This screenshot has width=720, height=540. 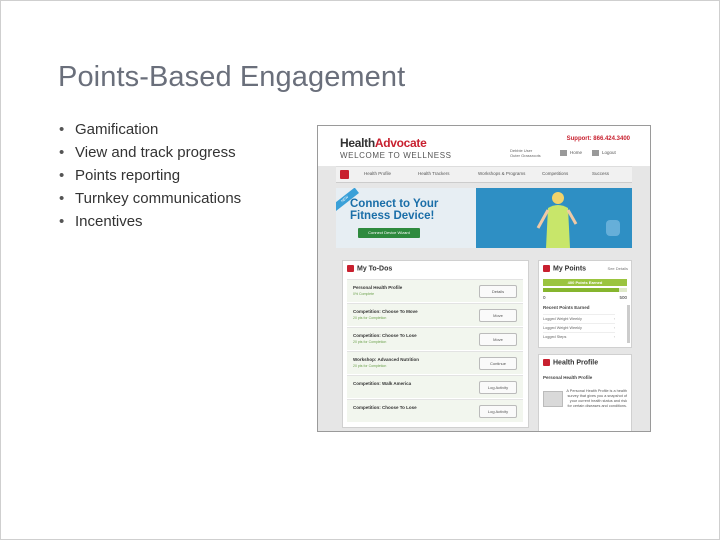 What do you see at coordinates (576, 153) in the screenshot?
I see `home-label: Home` at bounding box center [576, 153].